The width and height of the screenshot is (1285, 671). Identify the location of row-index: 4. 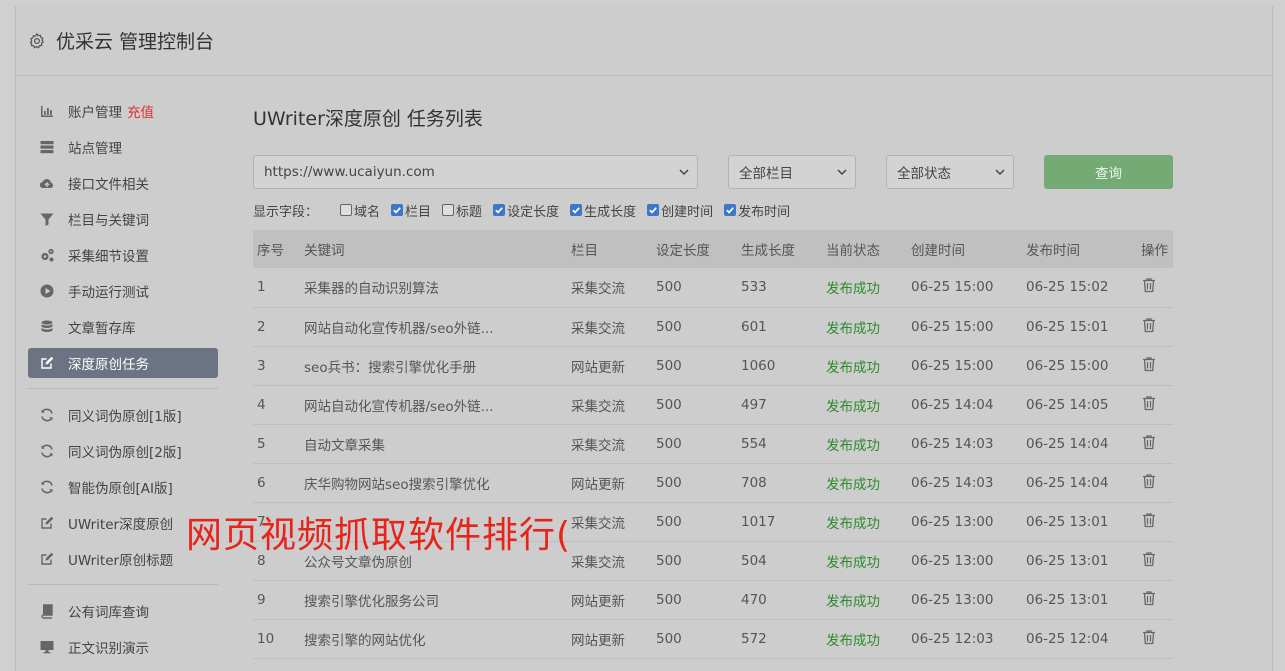
(261, 404).